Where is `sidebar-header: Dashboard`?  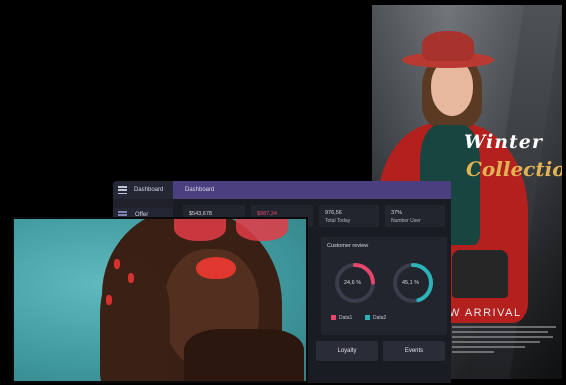 sidebar-header: Dashboard is located at coordinates (143, 190).